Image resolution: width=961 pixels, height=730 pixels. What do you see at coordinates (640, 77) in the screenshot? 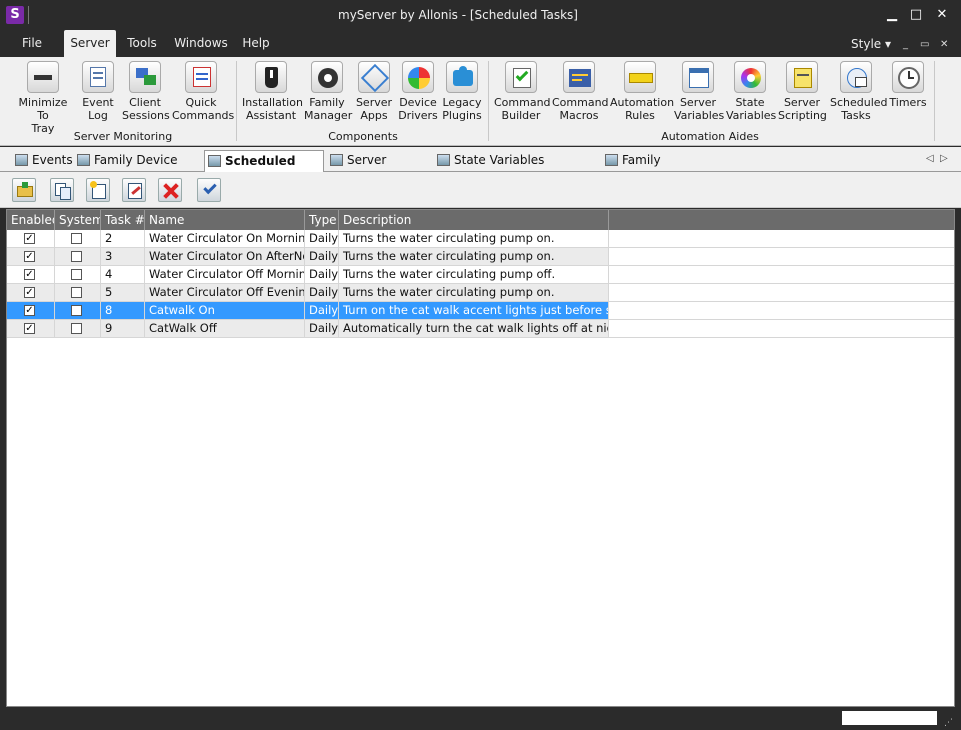
I see `ruler-icon` at bounding box center [640, 77].